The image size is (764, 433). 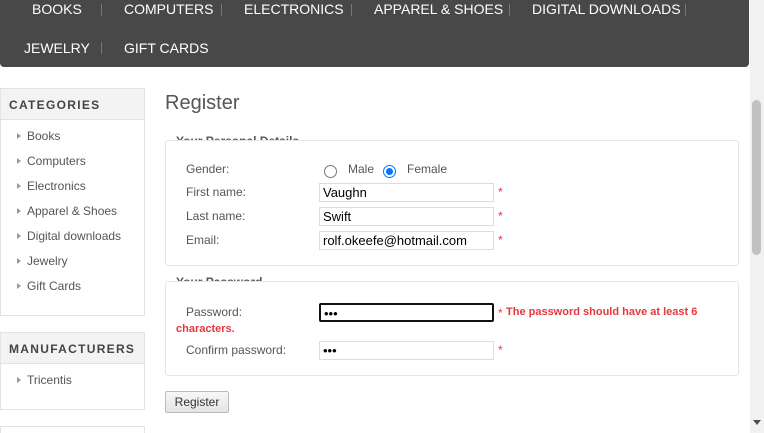 What do you see at coordinates (203, 240) in the screenshot?
I see `email-label: Email:` at bounding box center [203, 240].